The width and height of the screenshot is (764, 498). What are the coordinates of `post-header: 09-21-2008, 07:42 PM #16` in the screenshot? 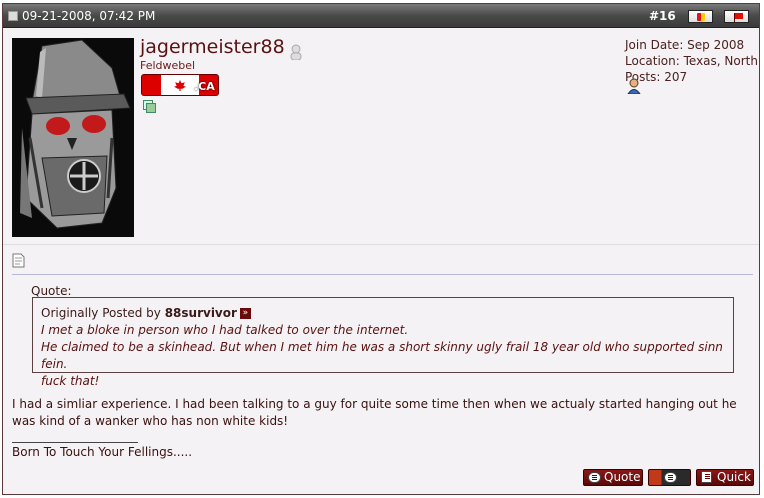 It's located at (381, 16).